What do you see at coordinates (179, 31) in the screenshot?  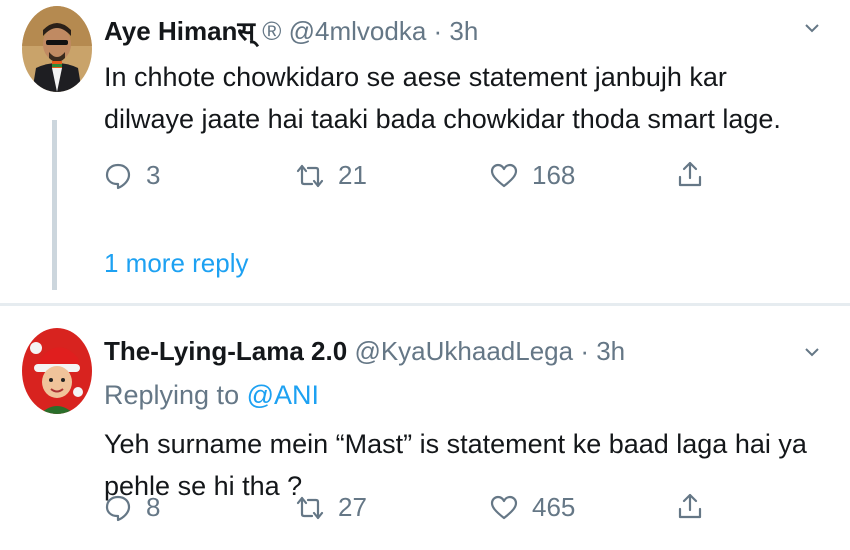 I see `author-name: Aye Himanस्` at bounding box center [179, 31].